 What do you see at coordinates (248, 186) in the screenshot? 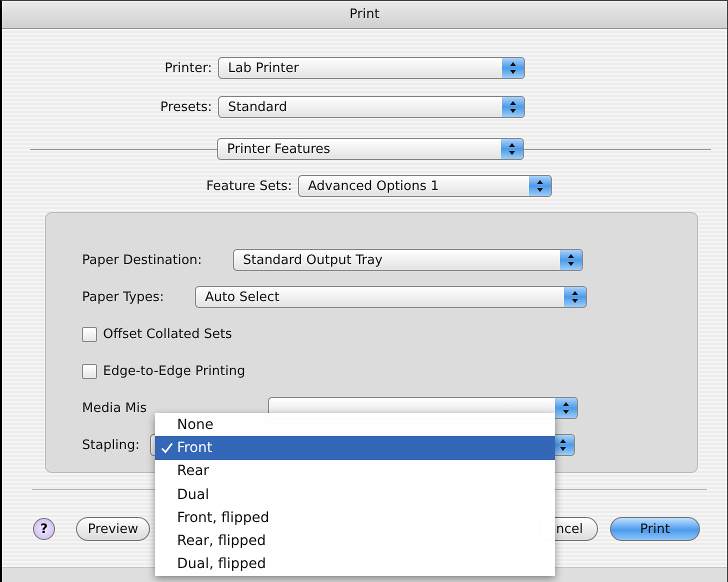
I see `field-label: Feature Sets:` at bounding box center [248, 186].